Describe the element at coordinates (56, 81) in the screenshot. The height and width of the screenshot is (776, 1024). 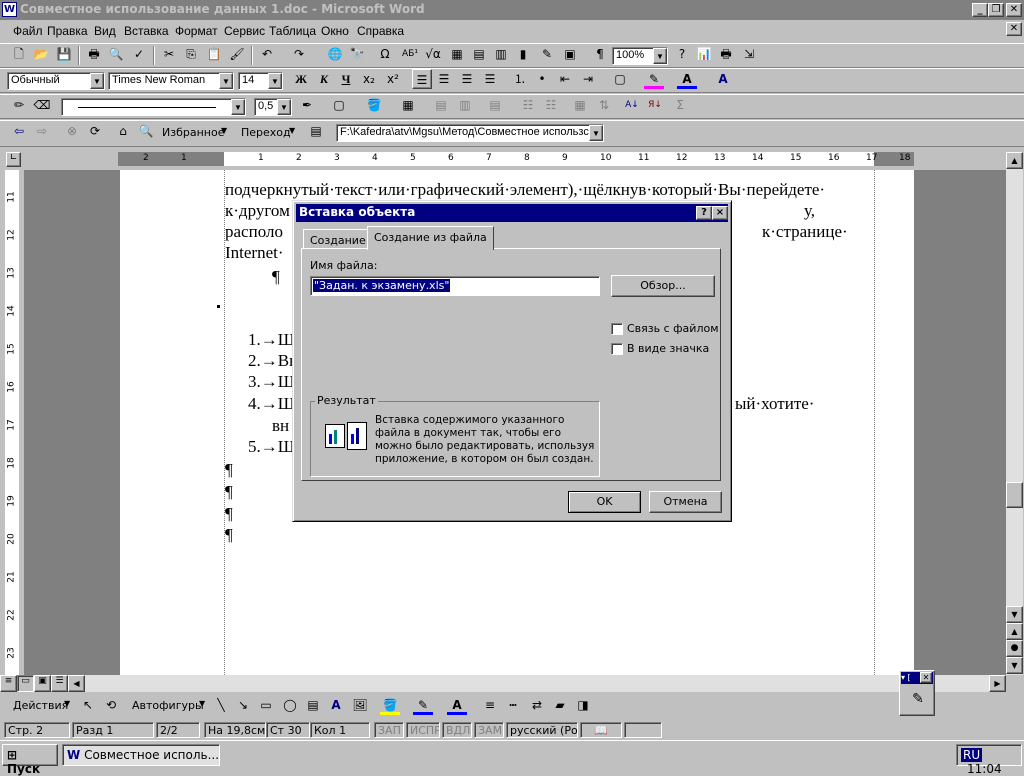
I see `style-combo: Обычный ▼` at that location.